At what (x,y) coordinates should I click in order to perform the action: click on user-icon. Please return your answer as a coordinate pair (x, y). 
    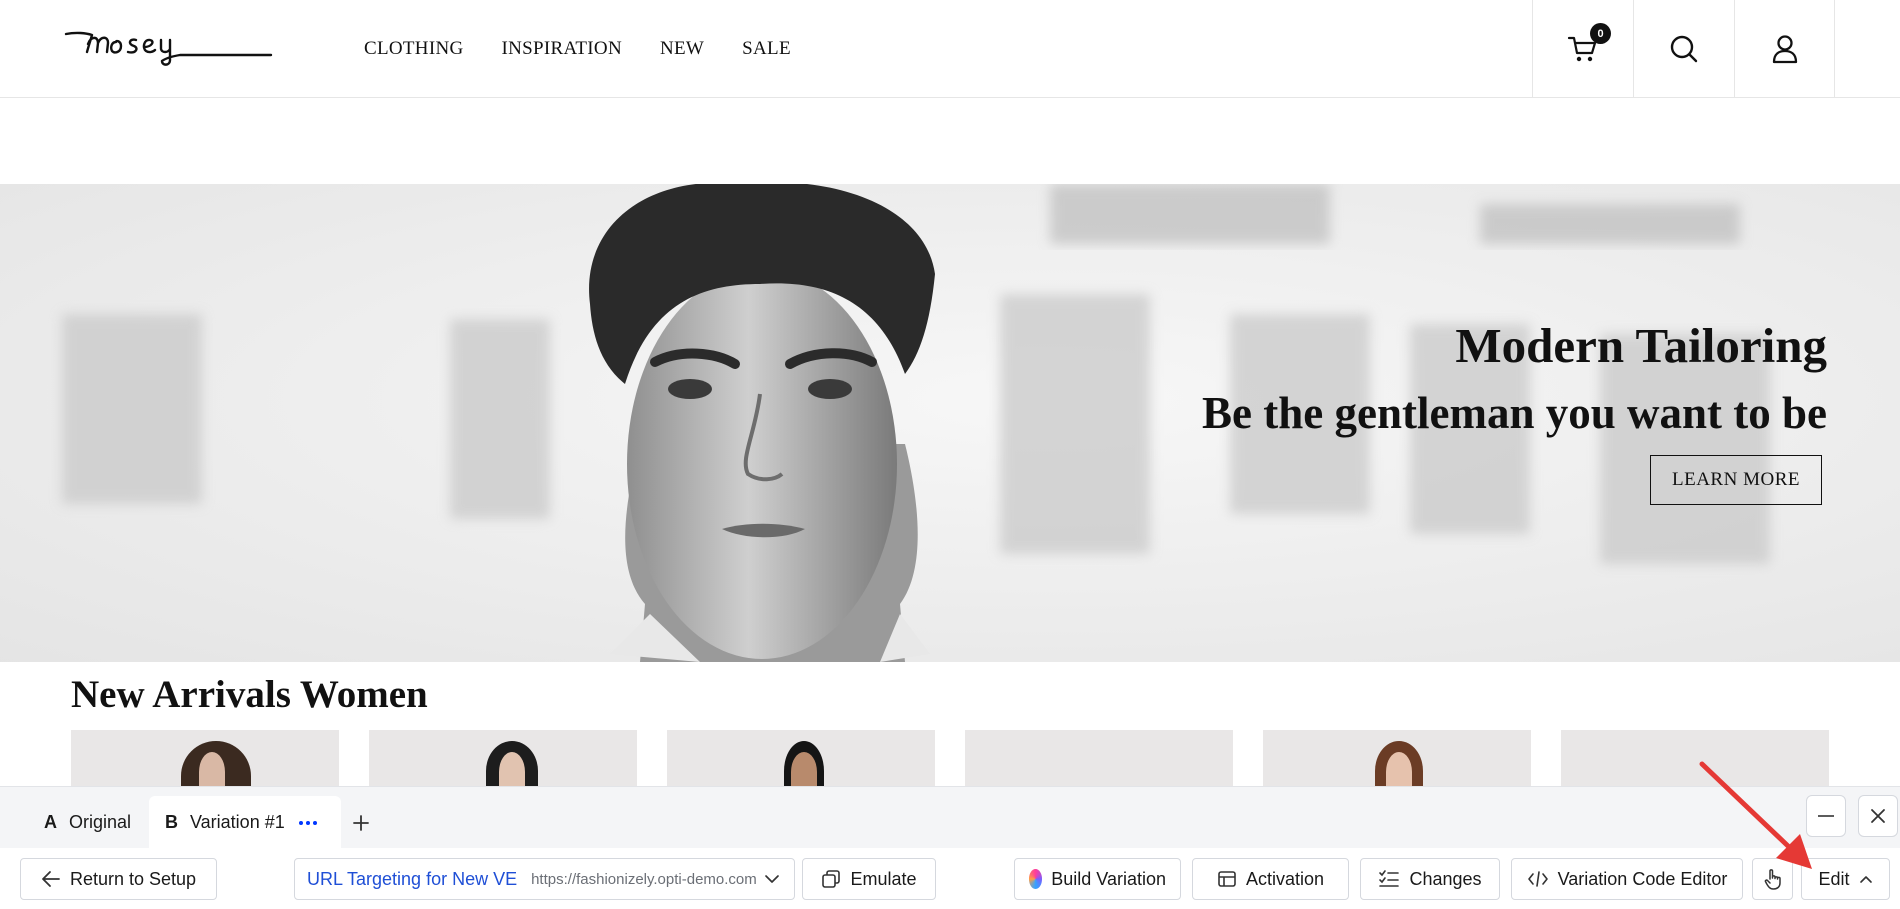
    Looking at the image, I should click on (1784, 49).